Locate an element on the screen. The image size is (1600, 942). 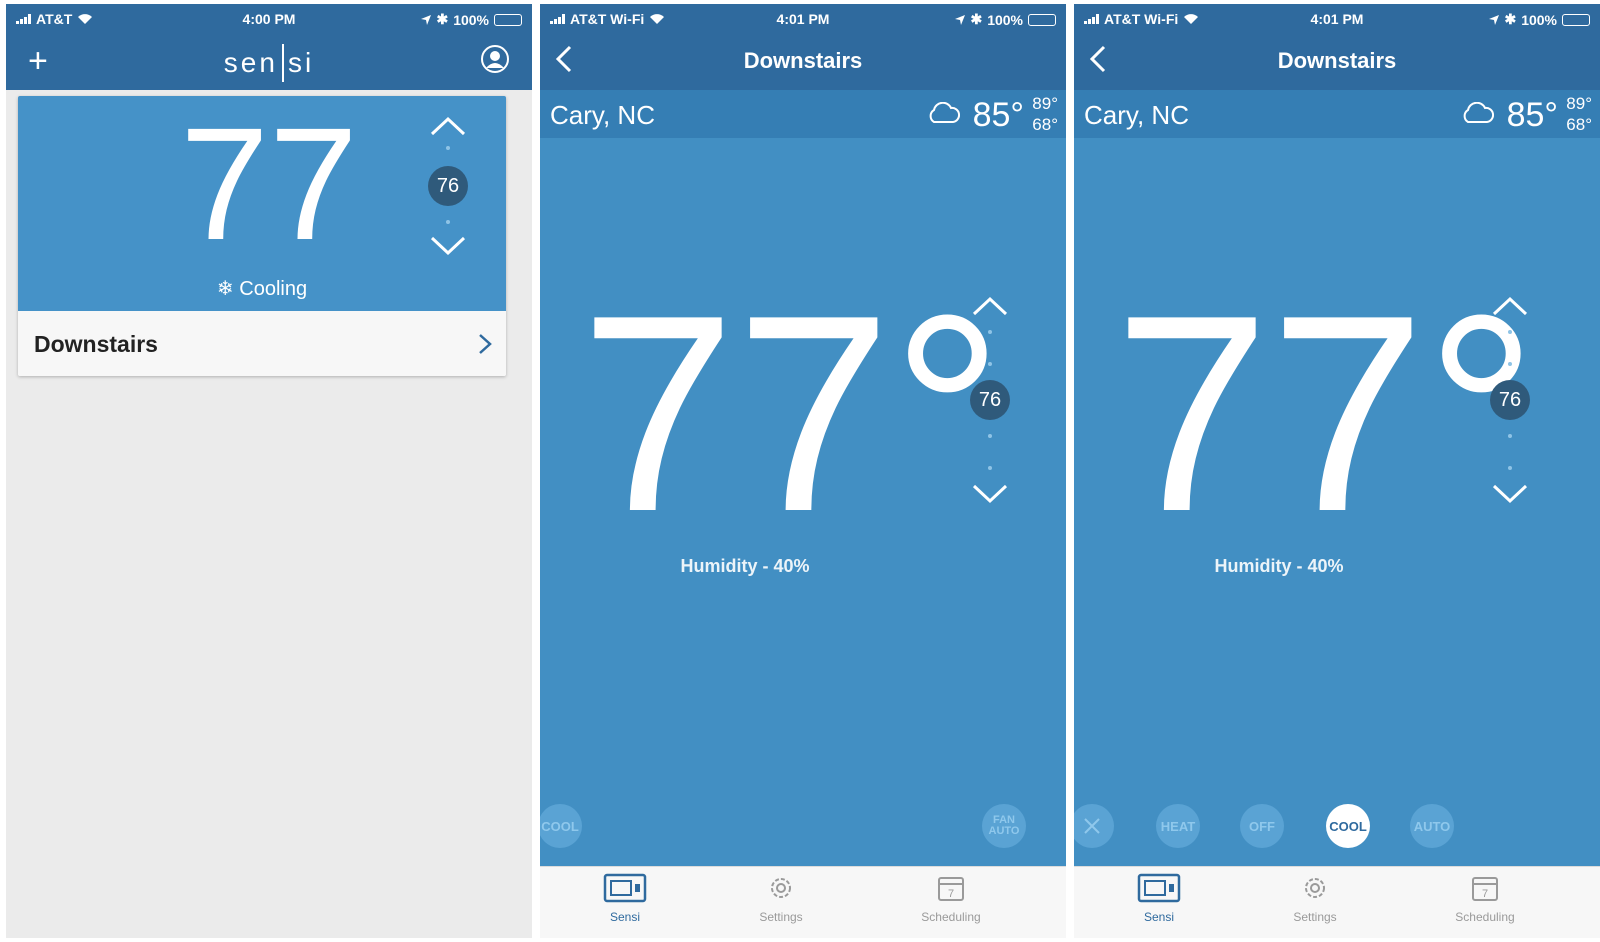
account-icon is located at coordinates (495, 59).